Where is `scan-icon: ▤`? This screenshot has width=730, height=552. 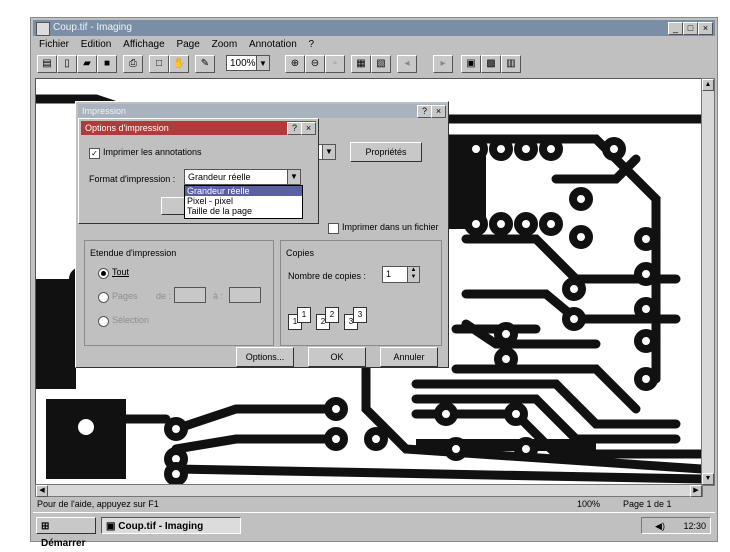 scan-icon: ▤ is located at coordinates (47, 64).